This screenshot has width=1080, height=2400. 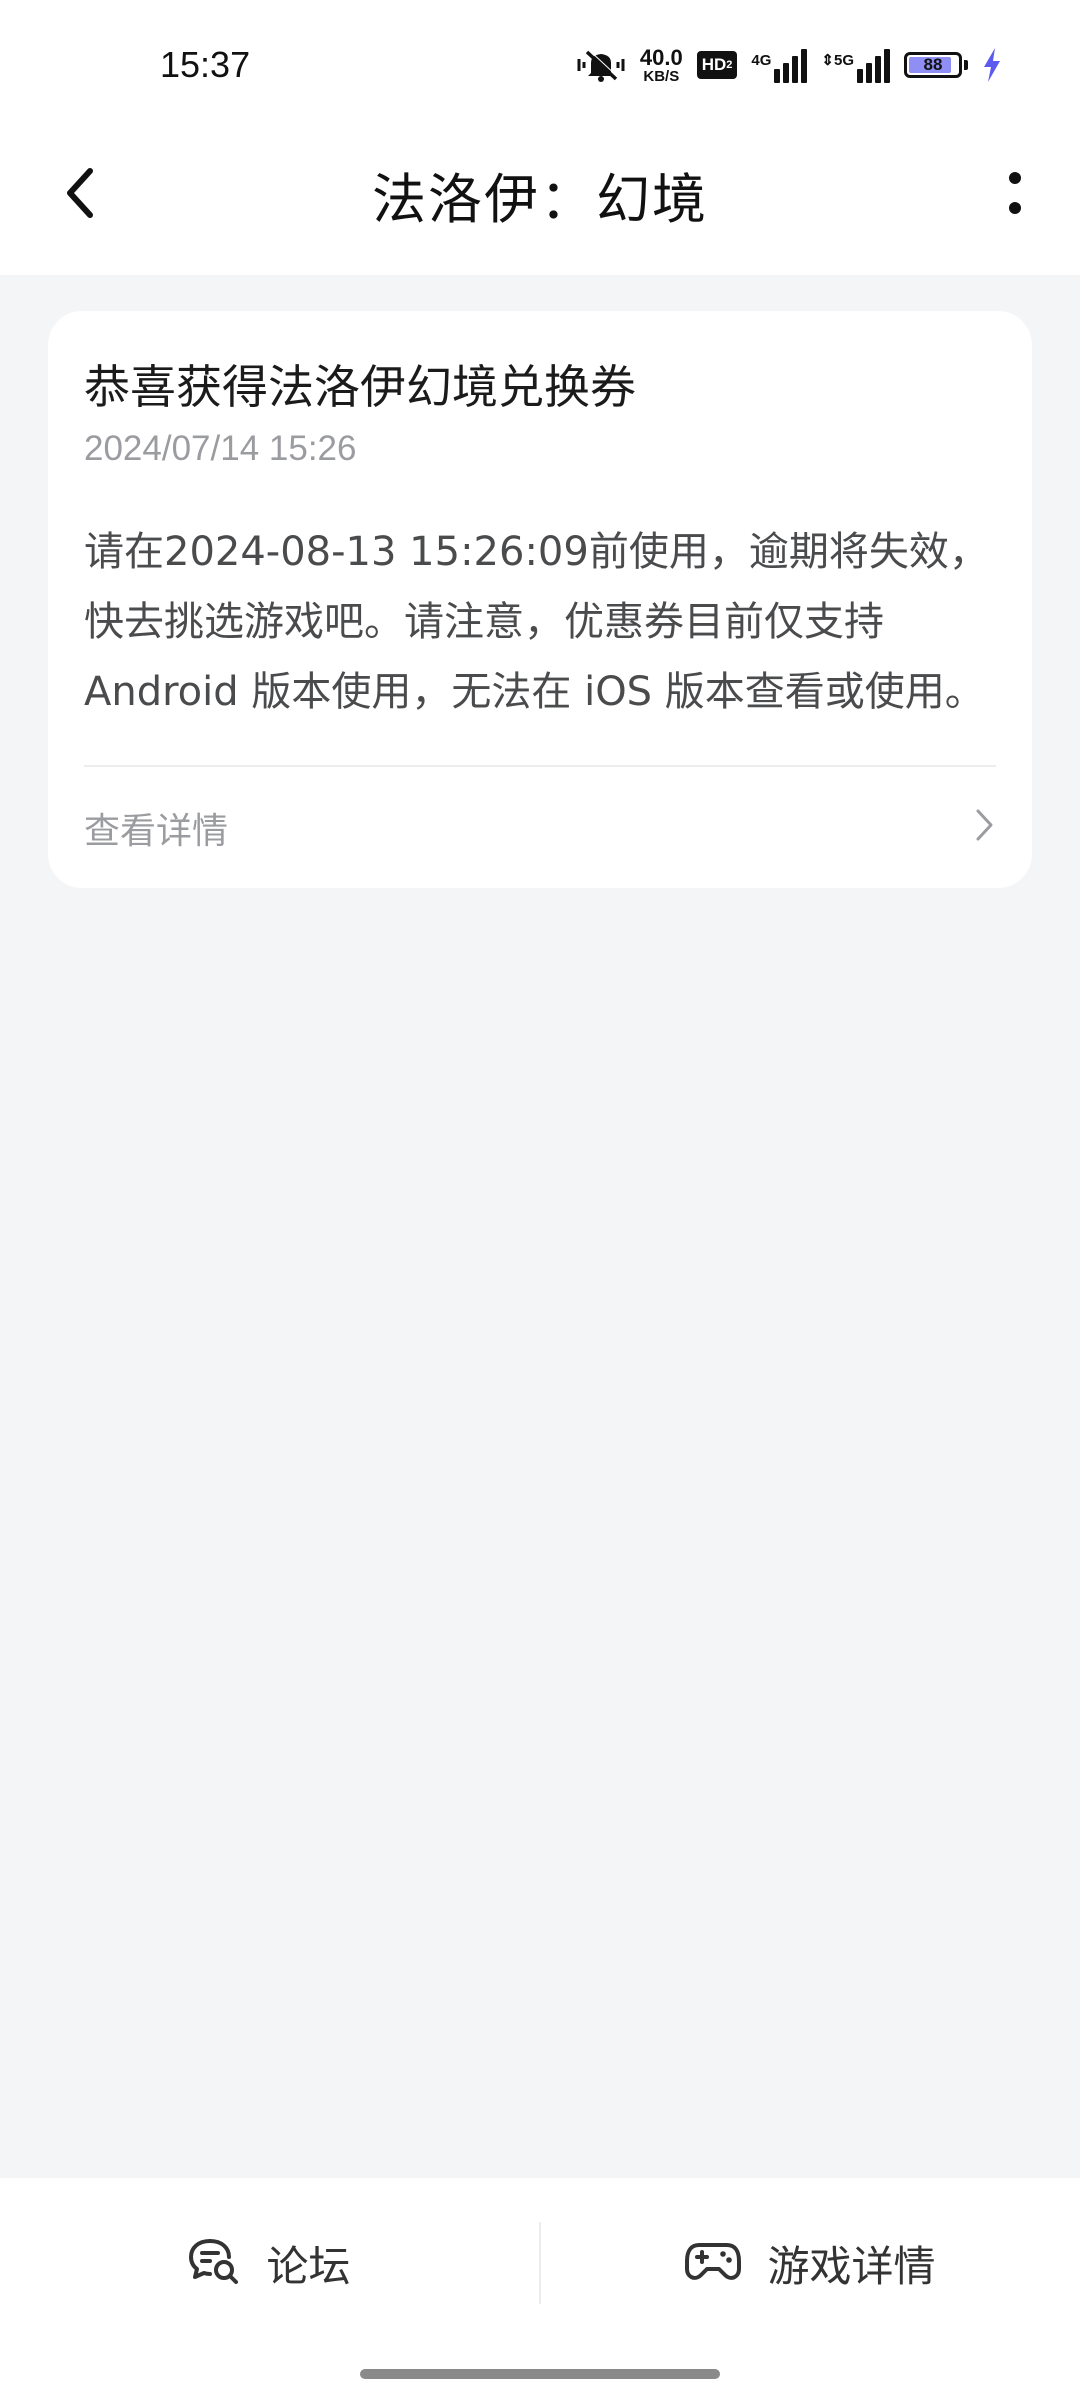 I want to click on forum-label: 论坛, so click(x=308, y=2266).